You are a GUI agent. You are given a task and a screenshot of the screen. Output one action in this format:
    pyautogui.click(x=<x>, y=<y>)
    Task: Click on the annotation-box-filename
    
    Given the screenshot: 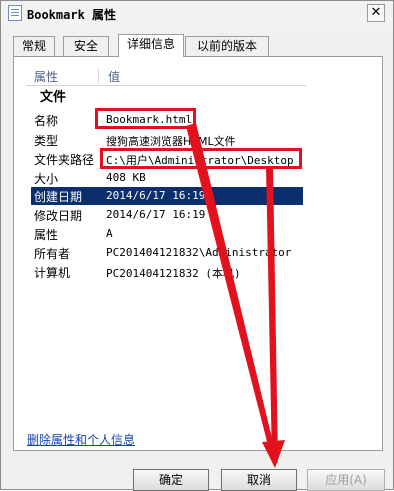 What is the action you would take?
    pyautogui.click(x=145, y=118)
    